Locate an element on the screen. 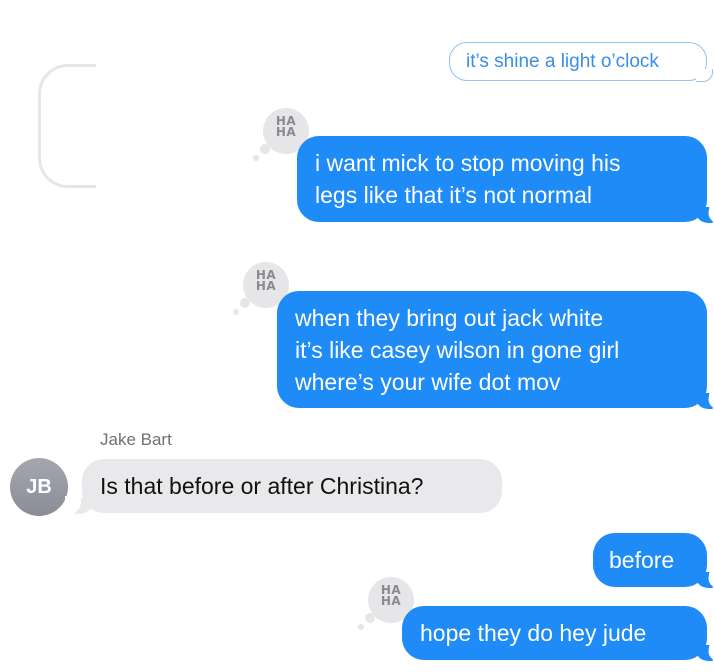 Image resolution: width=714 pixels, height=672 pixels. message-bubble-sent-5: hope they do hey jude is located at coordinates (558, 633).